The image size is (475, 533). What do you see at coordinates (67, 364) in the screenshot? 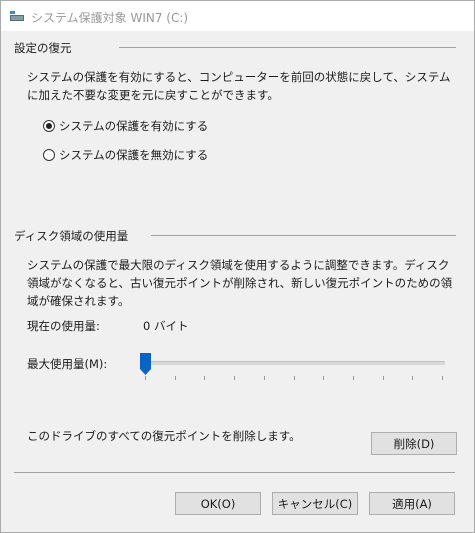
I see `max-usage-label: 最大使用量(M):` at bounding box center [67, 364].